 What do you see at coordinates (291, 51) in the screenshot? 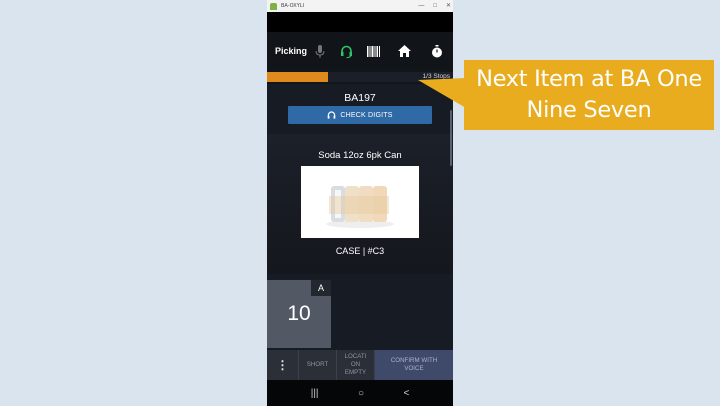
I see `page-title: Picking` at bounding box center [291, 51].